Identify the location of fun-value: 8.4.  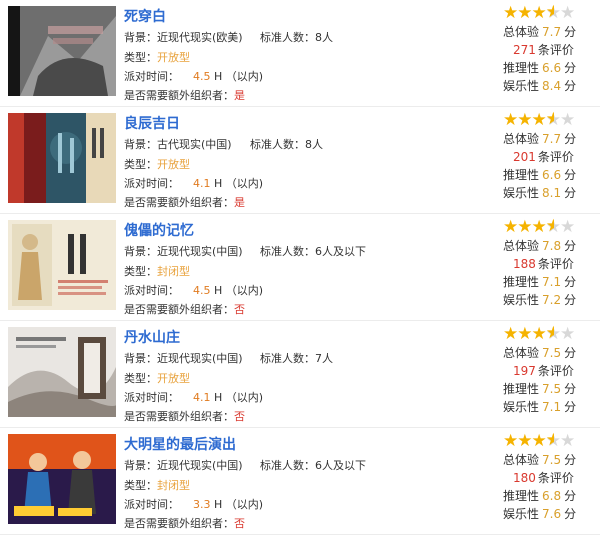
(552, 86).